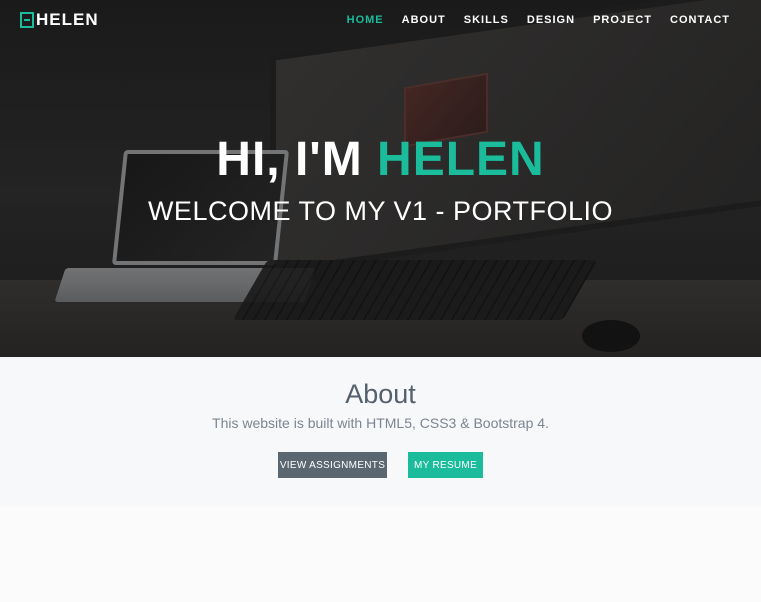  I want to click on hero-title-name: HELEN, so click(461, 159).